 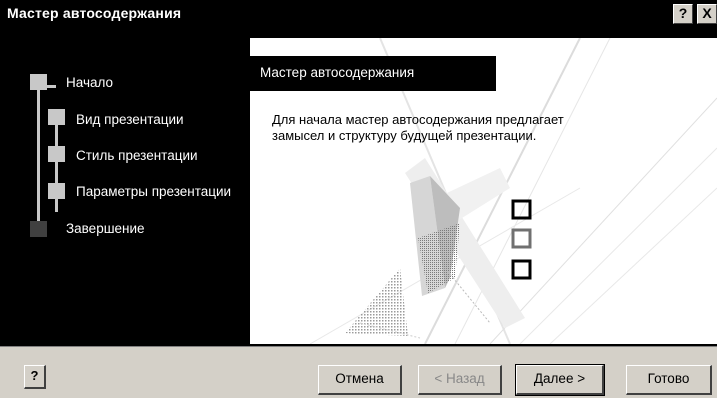 I want to click on window-title: Мастер автосодержания, so click(x=94, y=13).